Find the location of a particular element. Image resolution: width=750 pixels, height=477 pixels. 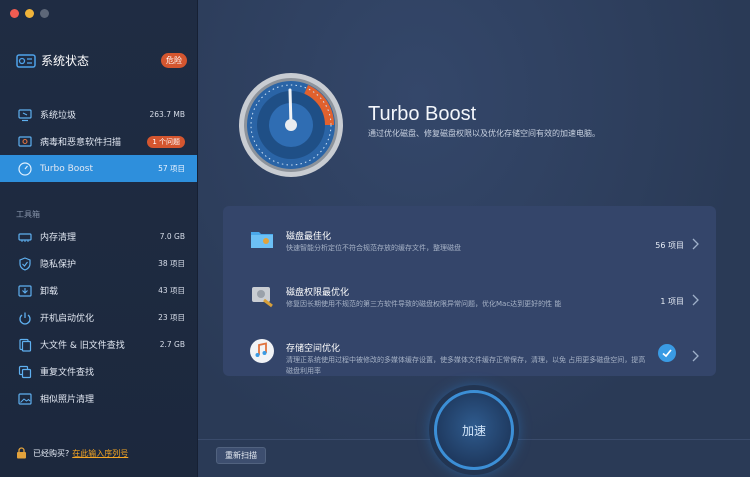

power-icon is located at coordinates (25, 318).